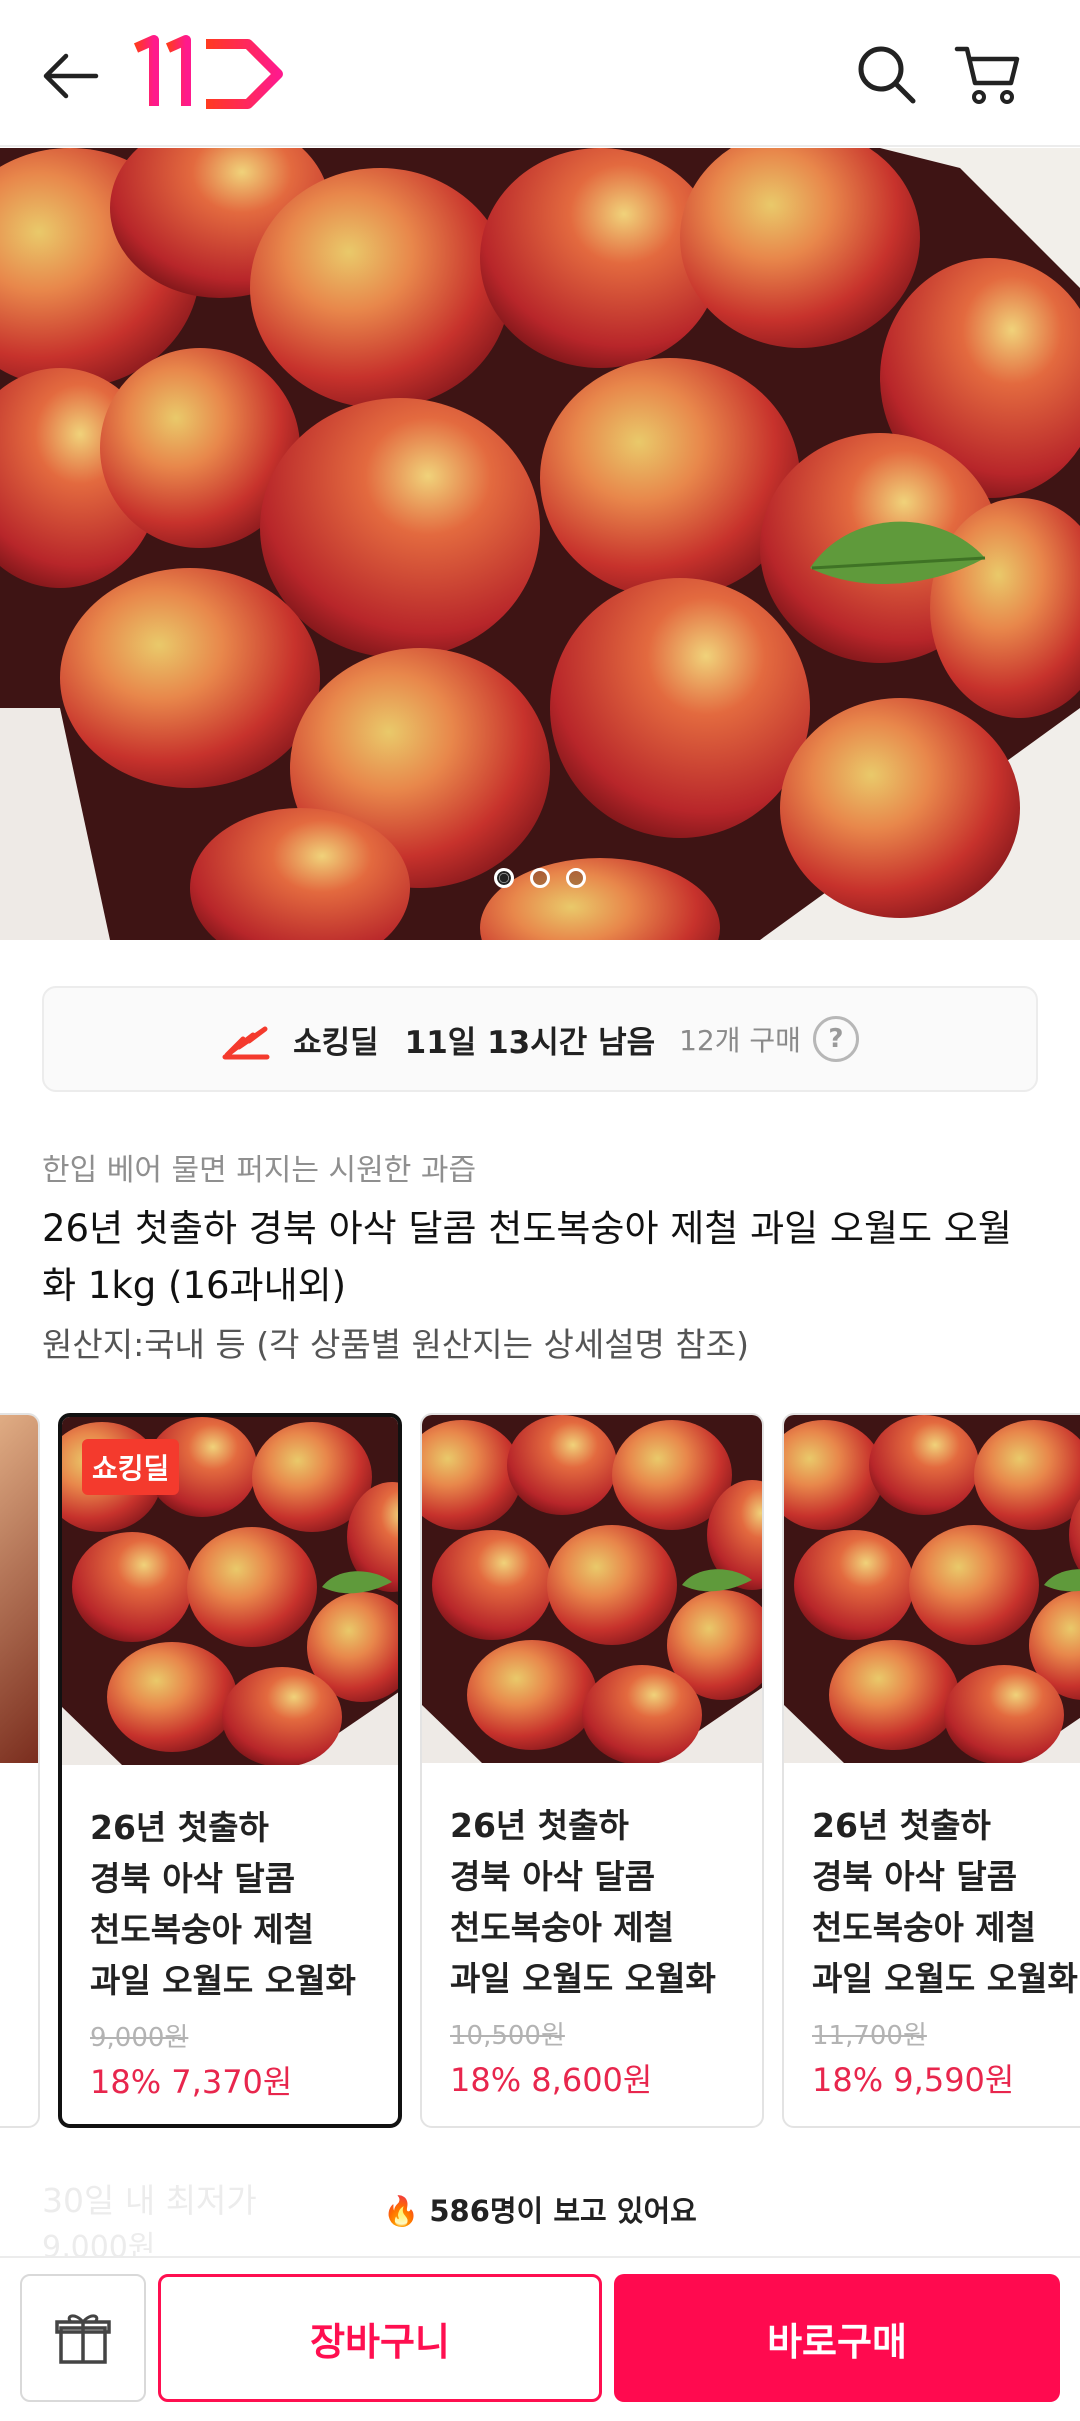 The image size is (1080, 2421). I want to click on search-button, so click(886, 74).